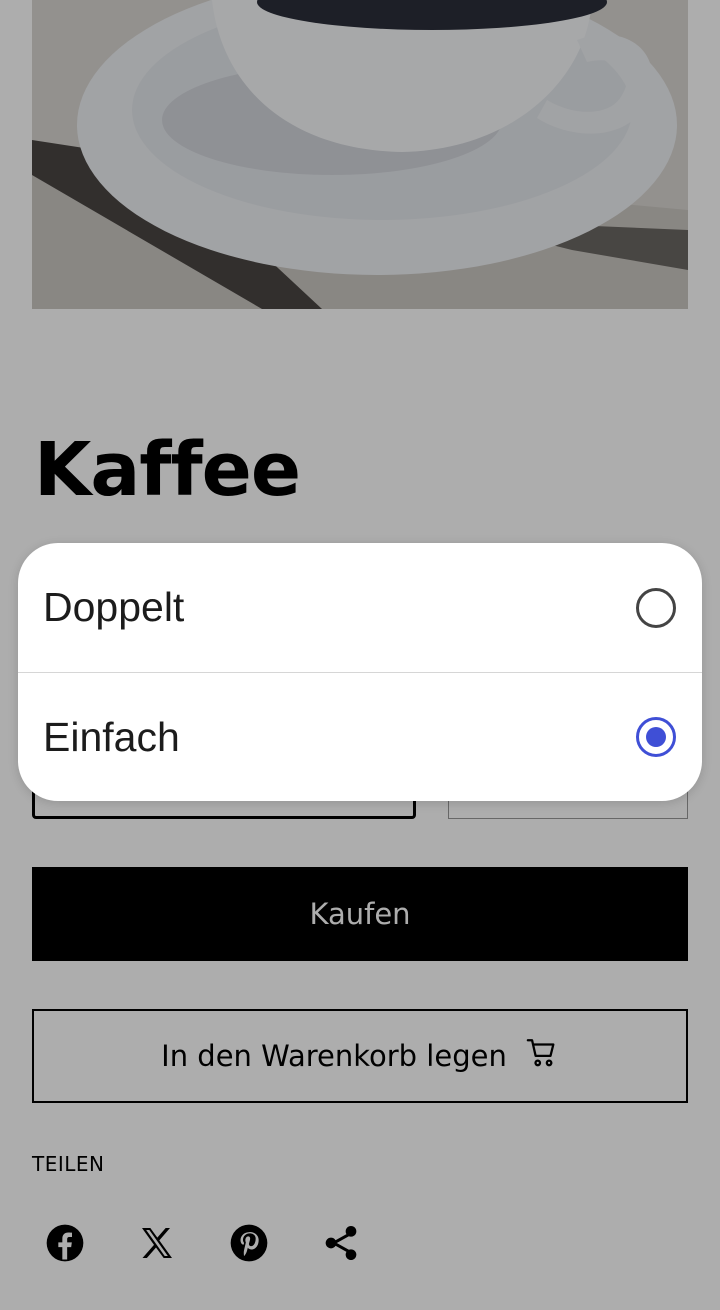 This screenshot has width=720, height=1310. What do you see at coordinates (360, 607) in the screenshot?
I see `option-doppelt: Doppelt` at bounding box center [360, 607].